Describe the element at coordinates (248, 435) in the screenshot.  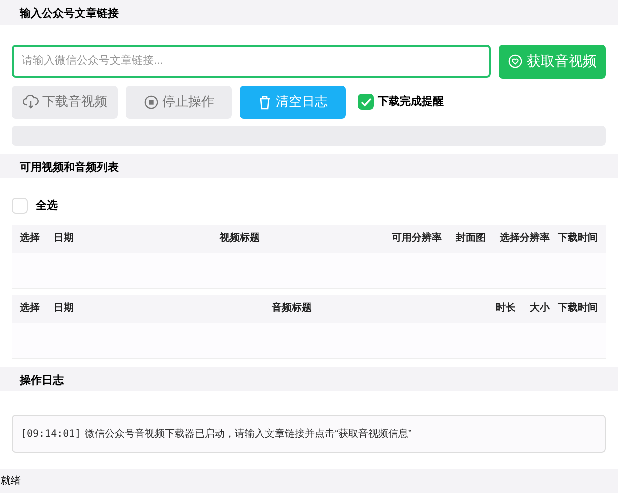
I see `log-message: 微信公众号音视频下载器已启动，请输入文章链接并点击“获取音视频信息”` at that location.